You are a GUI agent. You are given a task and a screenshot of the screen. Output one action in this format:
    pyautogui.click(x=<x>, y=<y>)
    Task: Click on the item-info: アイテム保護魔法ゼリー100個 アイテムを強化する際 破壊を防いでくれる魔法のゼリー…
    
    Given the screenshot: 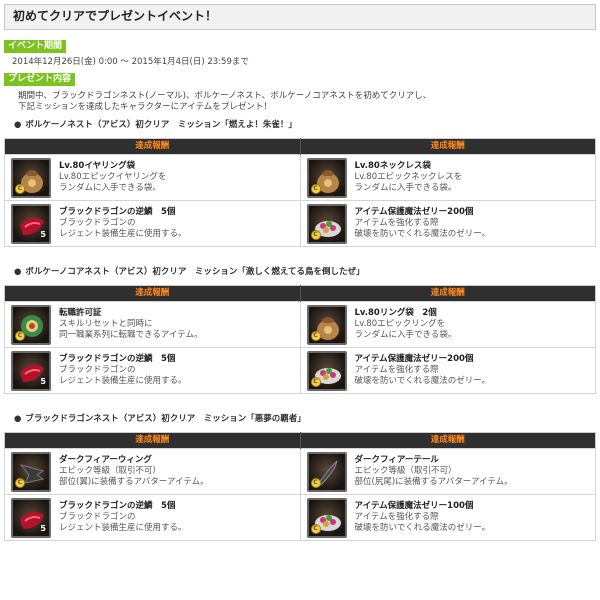 What is the action you would take?
    pyautogui.click(x=423, y=517)
    